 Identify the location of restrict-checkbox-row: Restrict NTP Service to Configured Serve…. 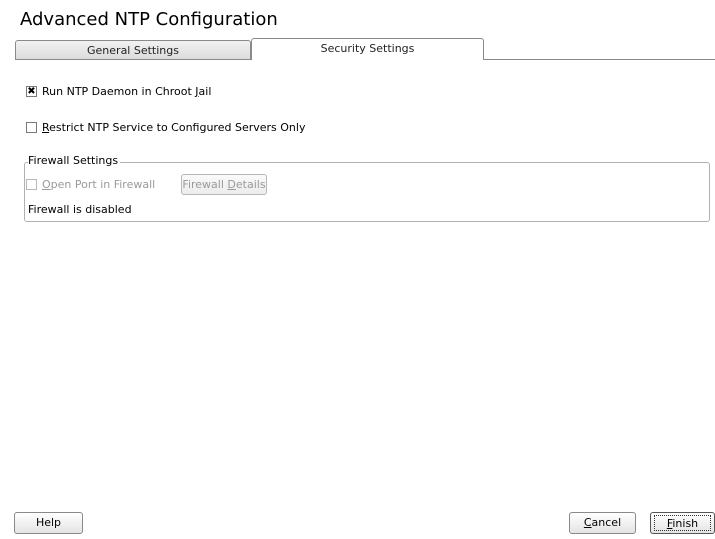
(165, 127).